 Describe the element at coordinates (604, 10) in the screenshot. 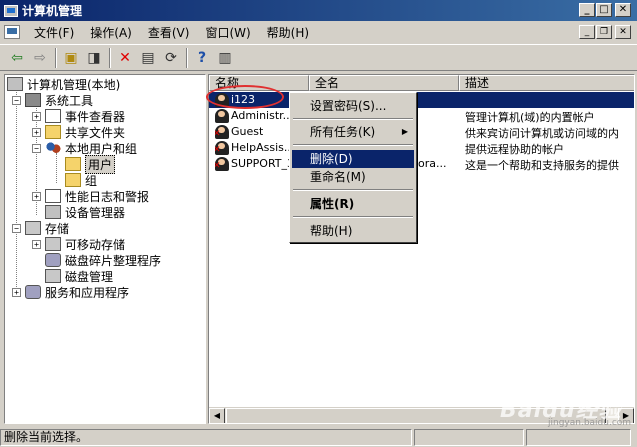

I see `maximize-button: □` at that location.